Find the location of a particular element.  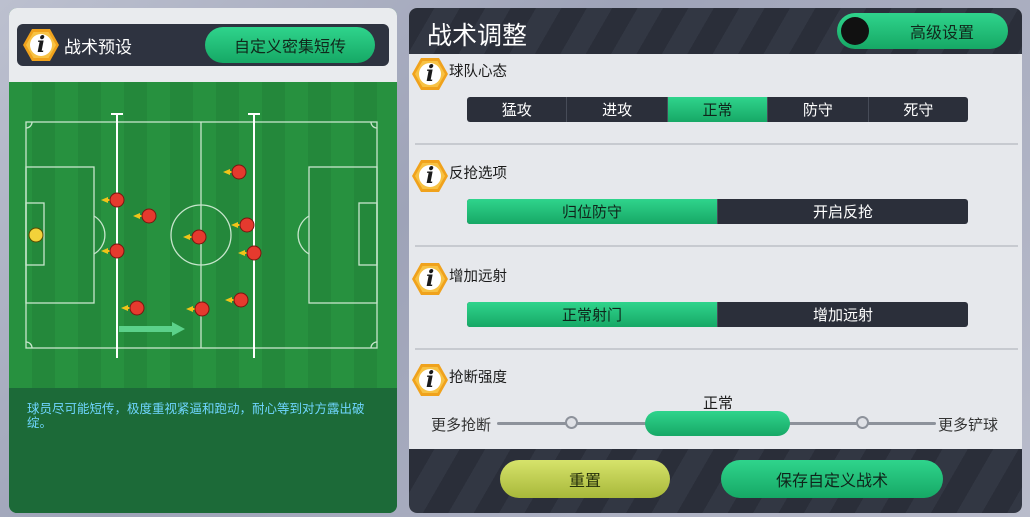

preset-description: 球员尽可能短传，极度重视紧逼和跑动，耐心等到对方露出破绽。 is located at coordinates (196, 415).